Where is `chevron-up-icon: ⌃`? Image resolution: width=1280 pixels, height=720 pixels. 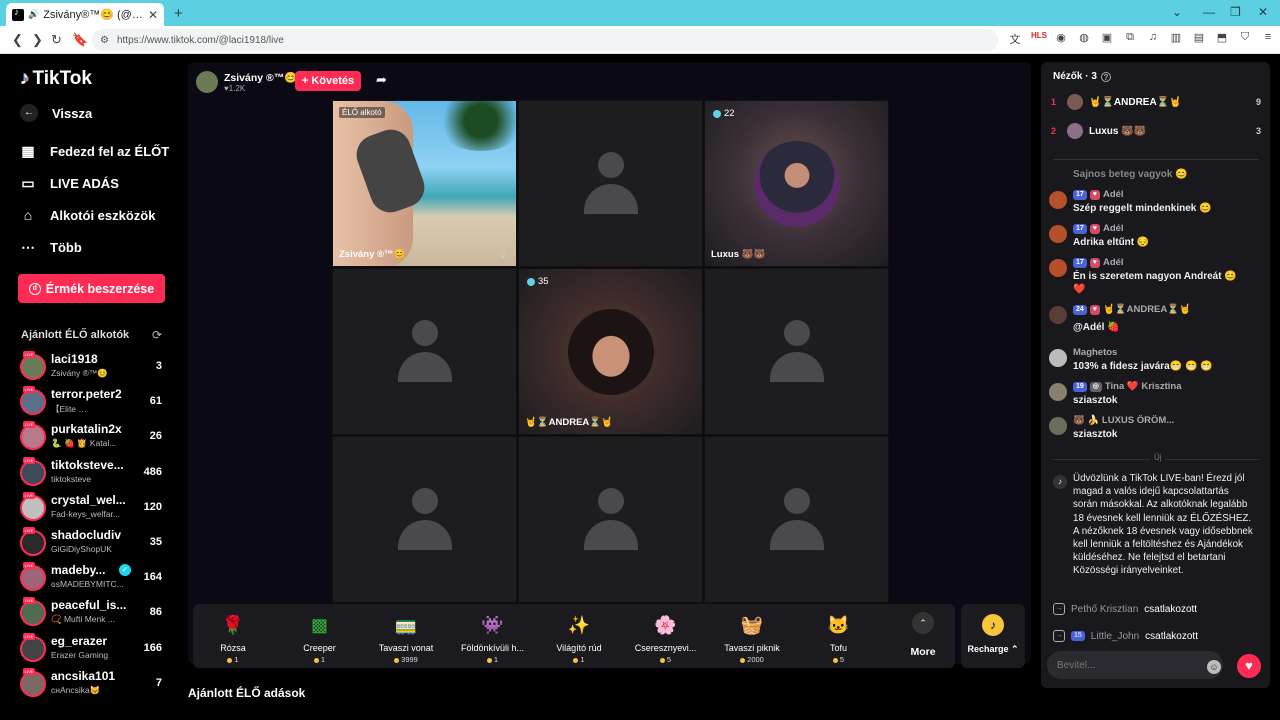
chevron-up-icon: ⌃ is located at coordinates (923, 623).